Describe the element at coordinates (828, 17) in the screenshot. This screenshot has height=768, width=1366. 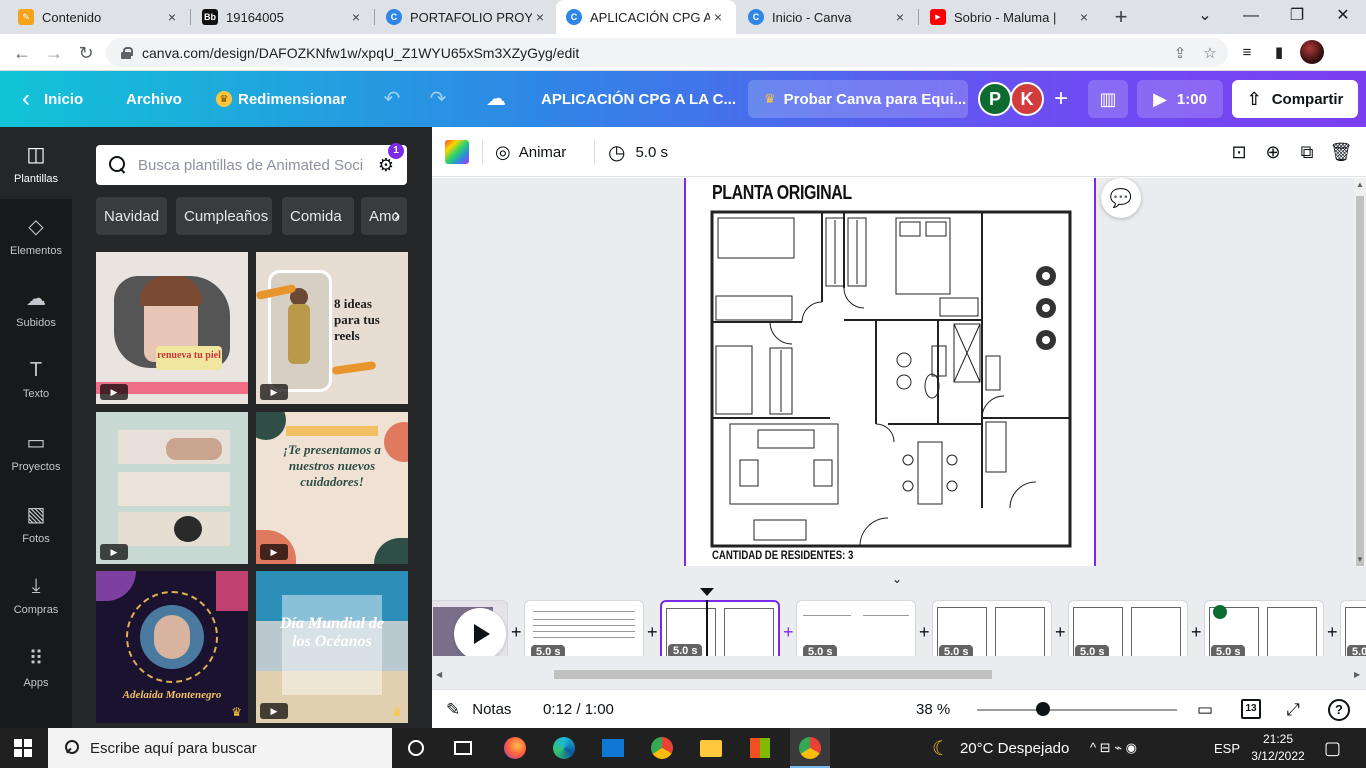
I see `browser-tab-inicio-canva: C Inicio - Canva ×` at that location.